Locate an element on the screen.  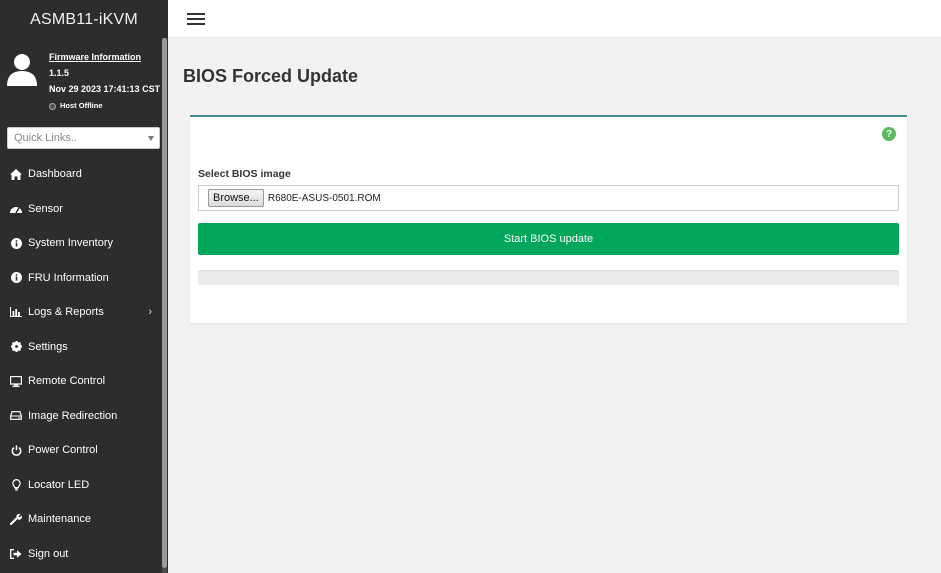
sidebar-item-power-control: Power Control is located at coordinates (81, 450).